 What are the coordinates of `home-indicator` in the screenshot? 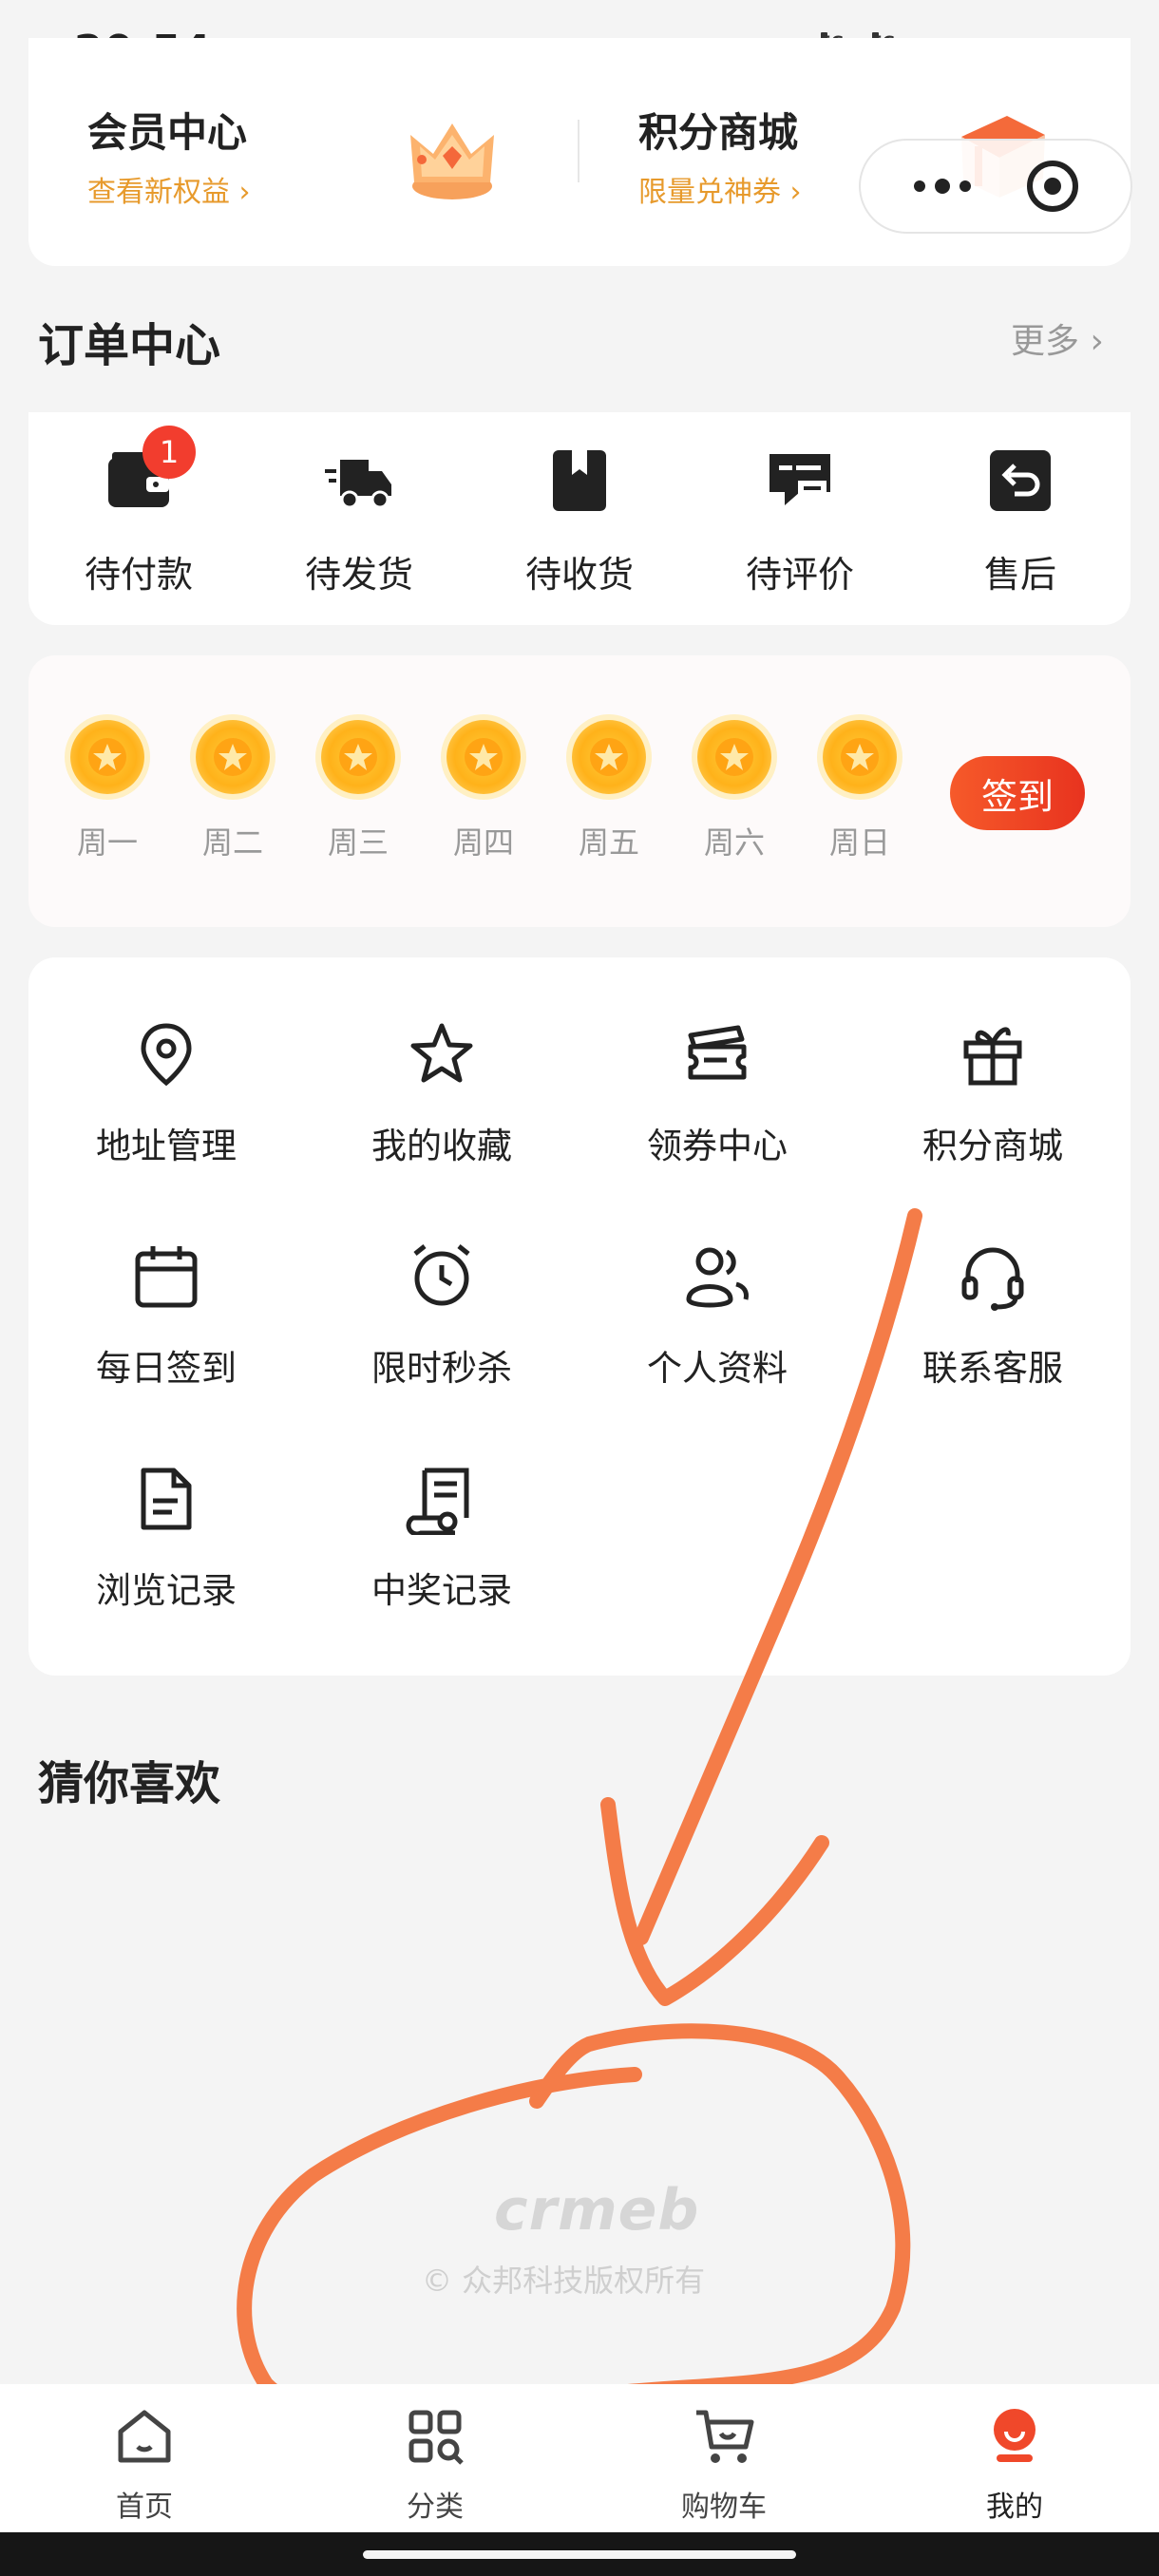 It's located at (579, 2554).